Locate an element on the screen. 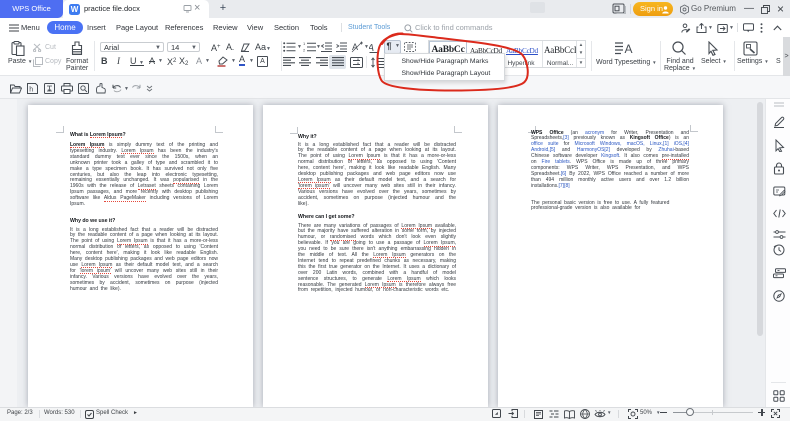 The height and width of the screenshot is (421, 790). svg-text: 1 is located at coordinates (304, 44).